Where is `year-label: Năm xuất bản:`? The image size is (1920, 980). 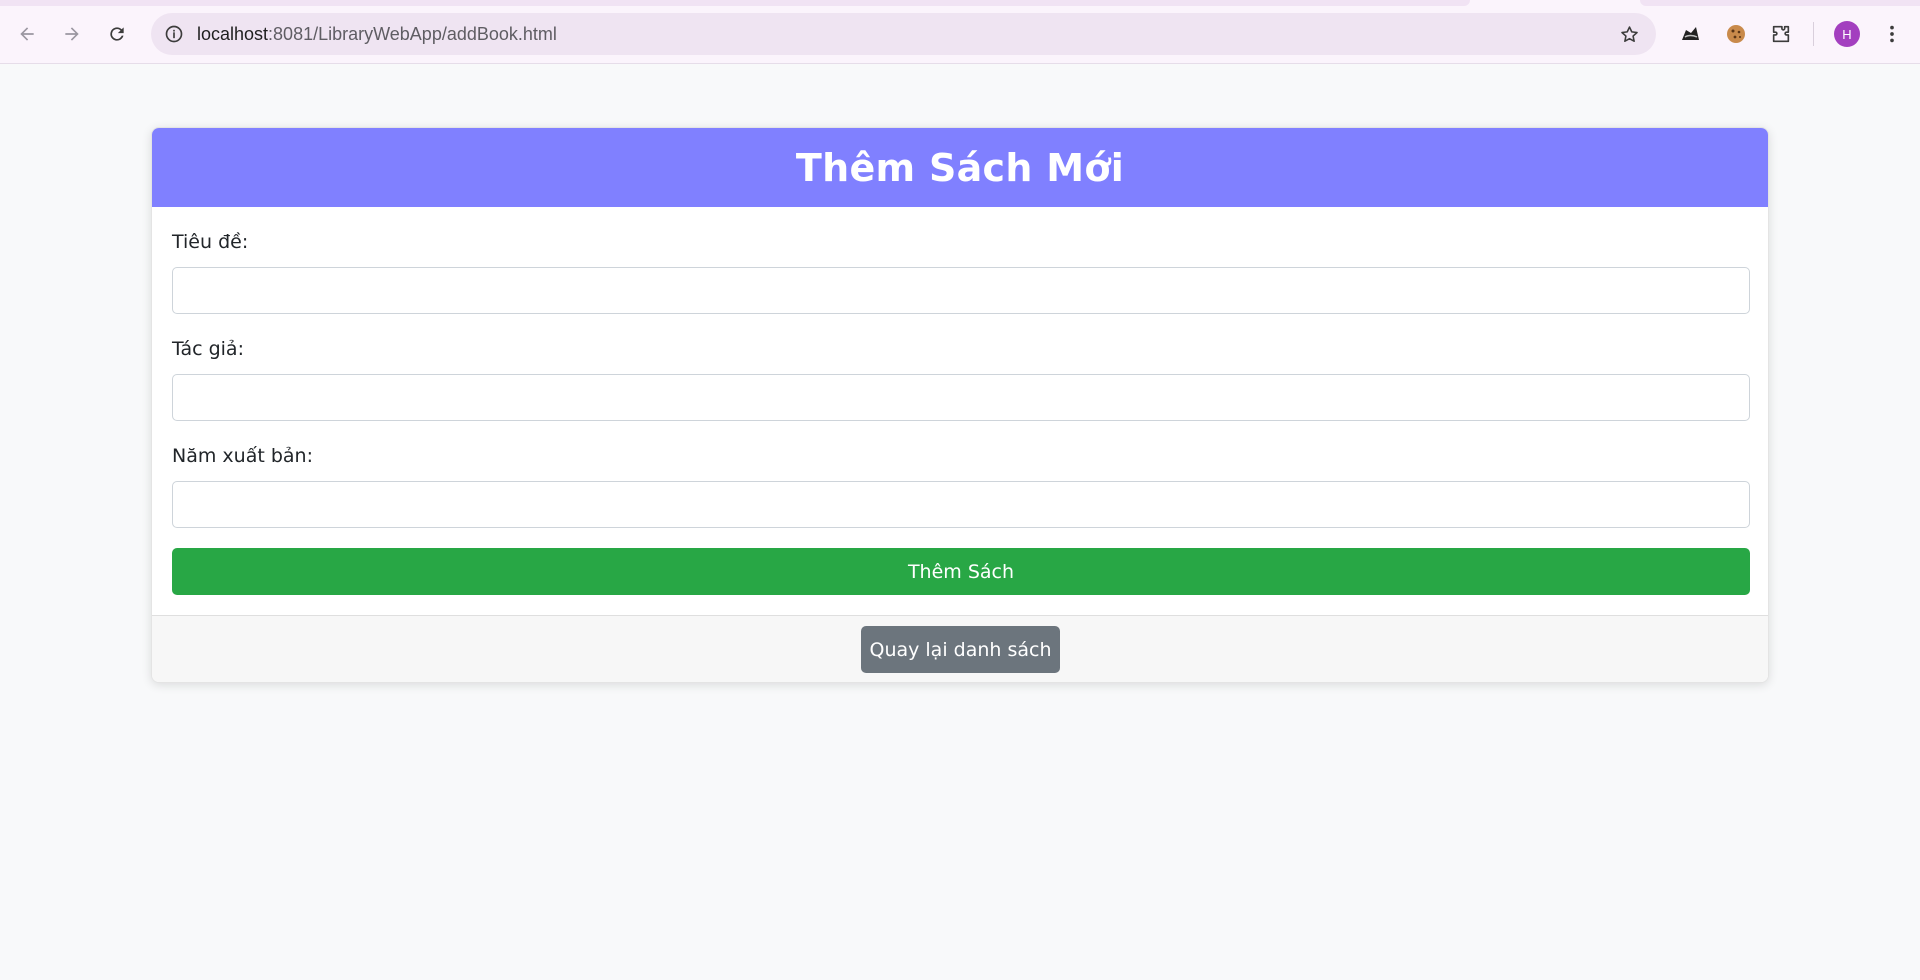
year-label: Năm xuất bản: is located at coordinates (242, 456).